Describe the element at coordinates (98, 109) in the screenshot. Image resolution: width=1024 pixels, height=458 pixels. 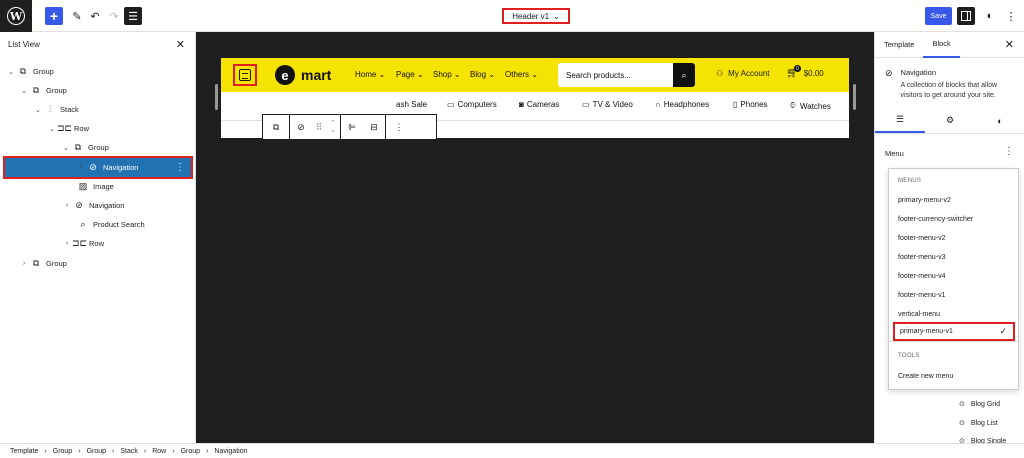
I see `tree-item-stack: ⌄ ⫶ Stack` at that location.